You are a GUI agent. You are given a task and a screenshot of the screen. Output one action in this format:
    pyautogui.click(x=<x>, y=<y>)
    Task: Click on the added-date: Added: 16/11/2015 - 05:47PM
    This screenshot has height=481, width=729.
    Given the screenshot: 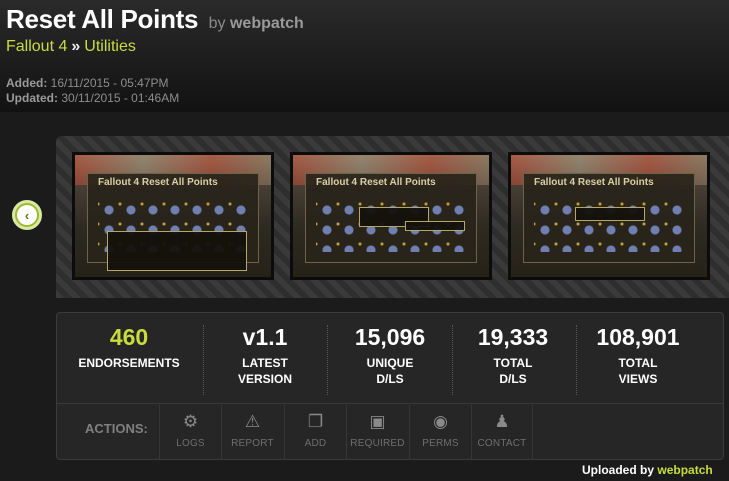 What is the action you would take?
    pyautogui.click(x=92, y=83)
    